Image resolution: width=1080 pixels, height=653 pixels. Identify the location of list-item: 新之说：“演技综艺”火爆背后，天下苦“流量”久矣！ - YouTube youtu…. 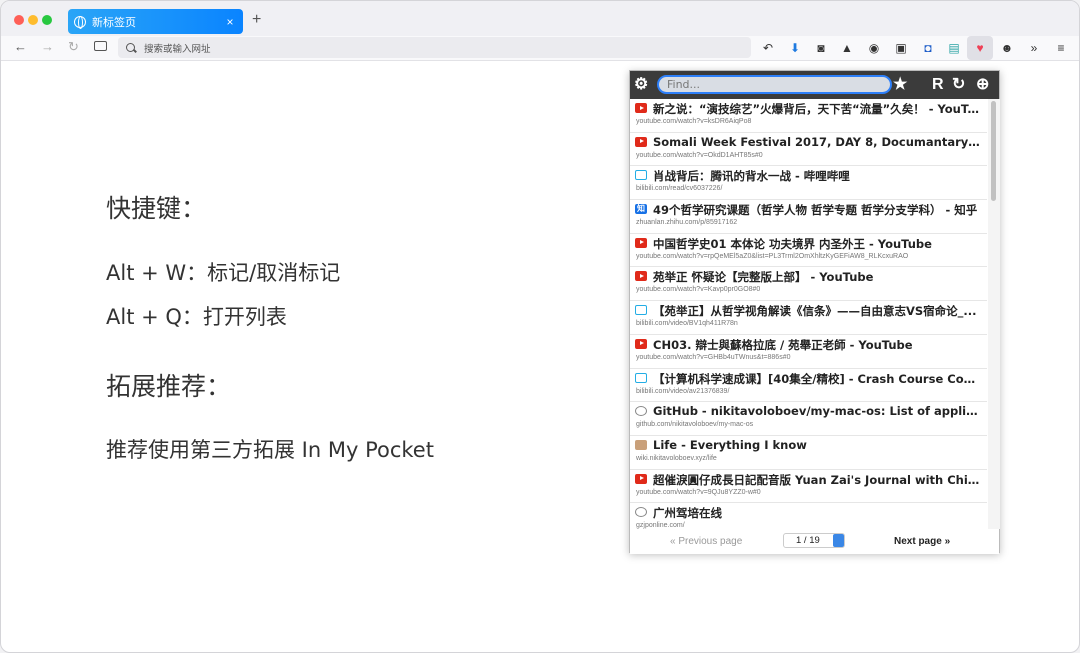
(808, 116).